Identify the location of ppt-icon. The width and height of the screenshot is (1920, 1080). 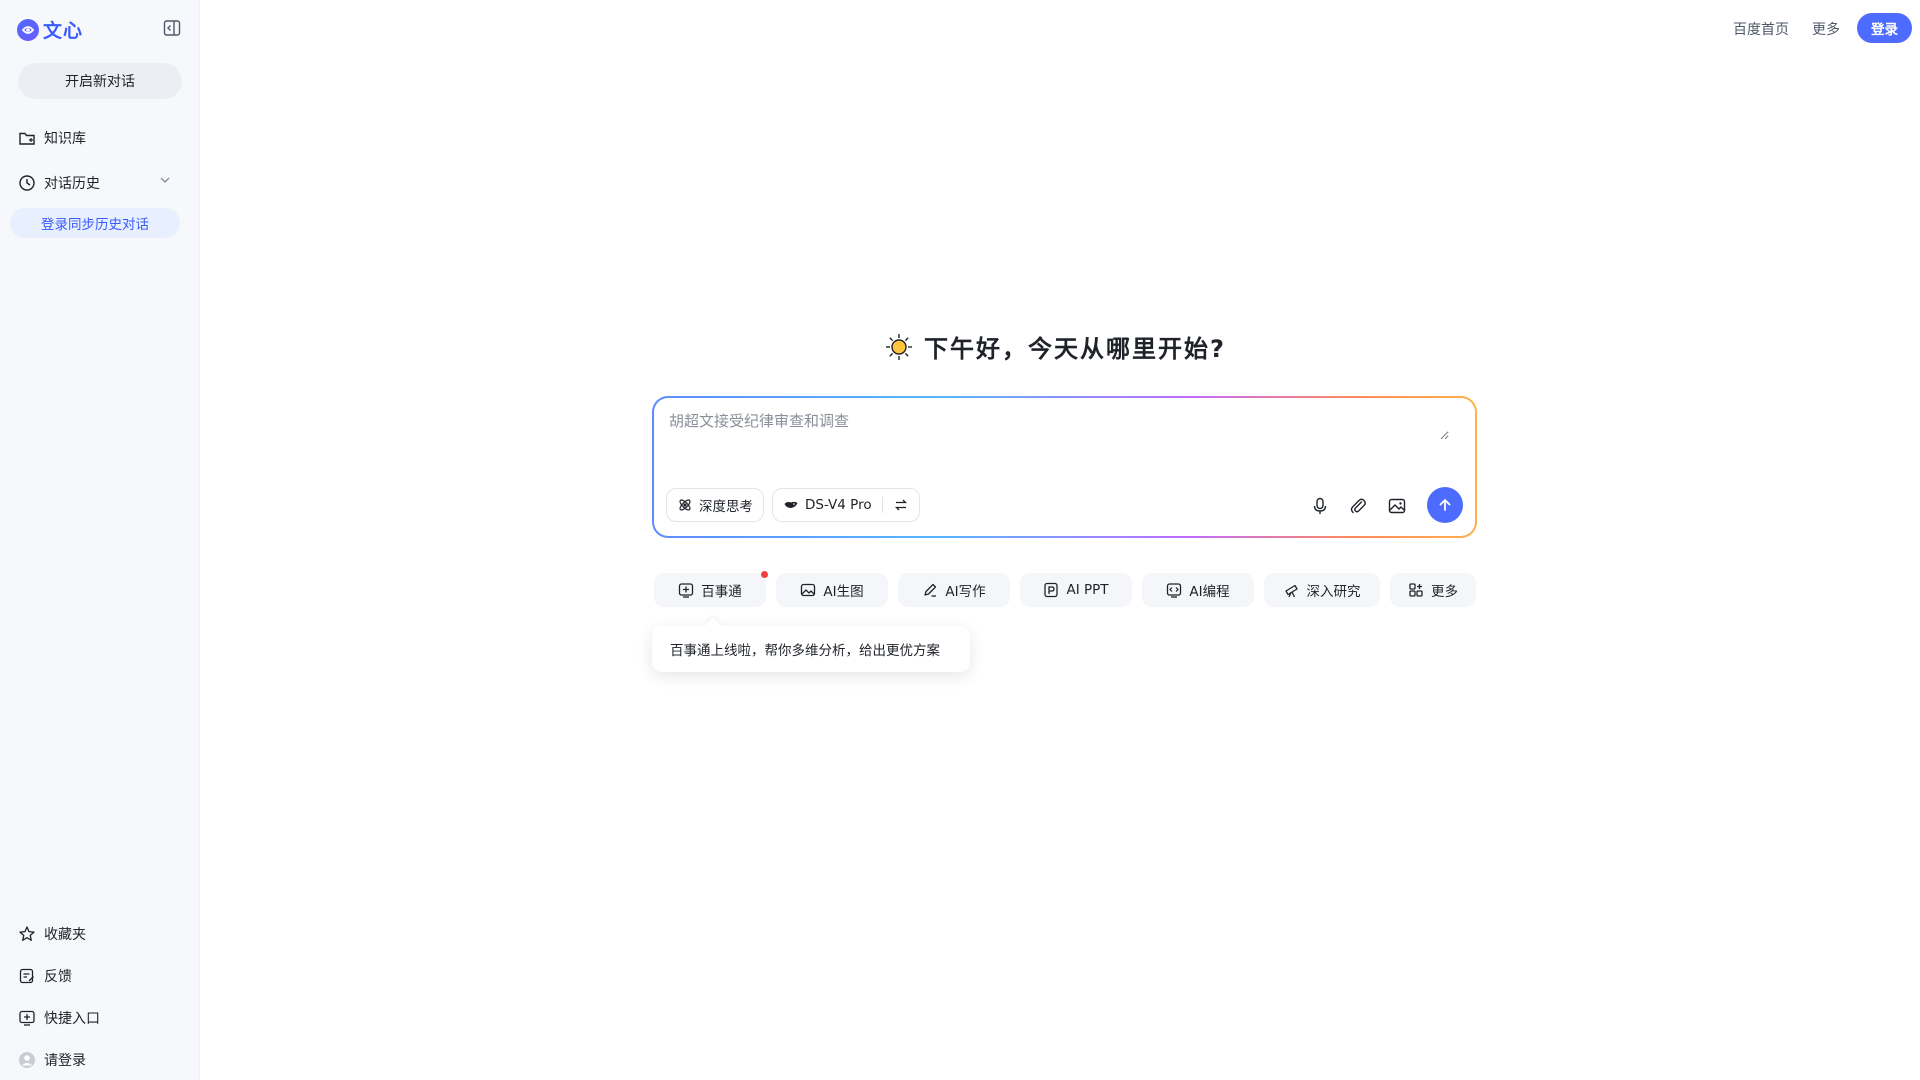
(1051, 590).